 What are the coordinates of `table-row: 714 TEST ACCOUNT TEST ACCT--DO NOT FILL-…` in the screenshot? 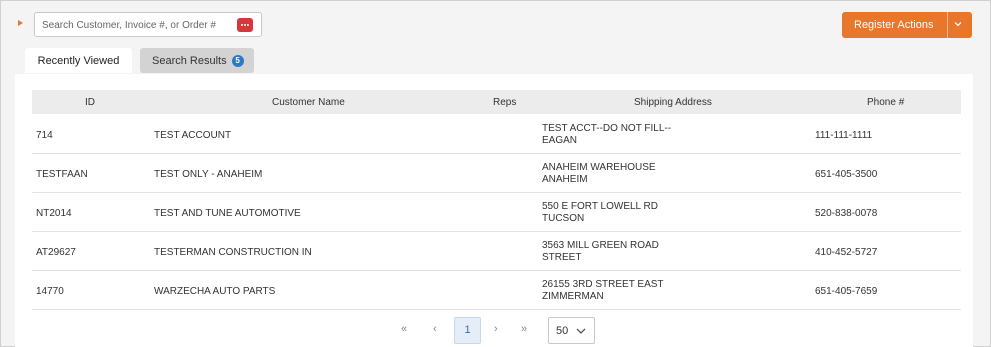 It's located at (496, 134).